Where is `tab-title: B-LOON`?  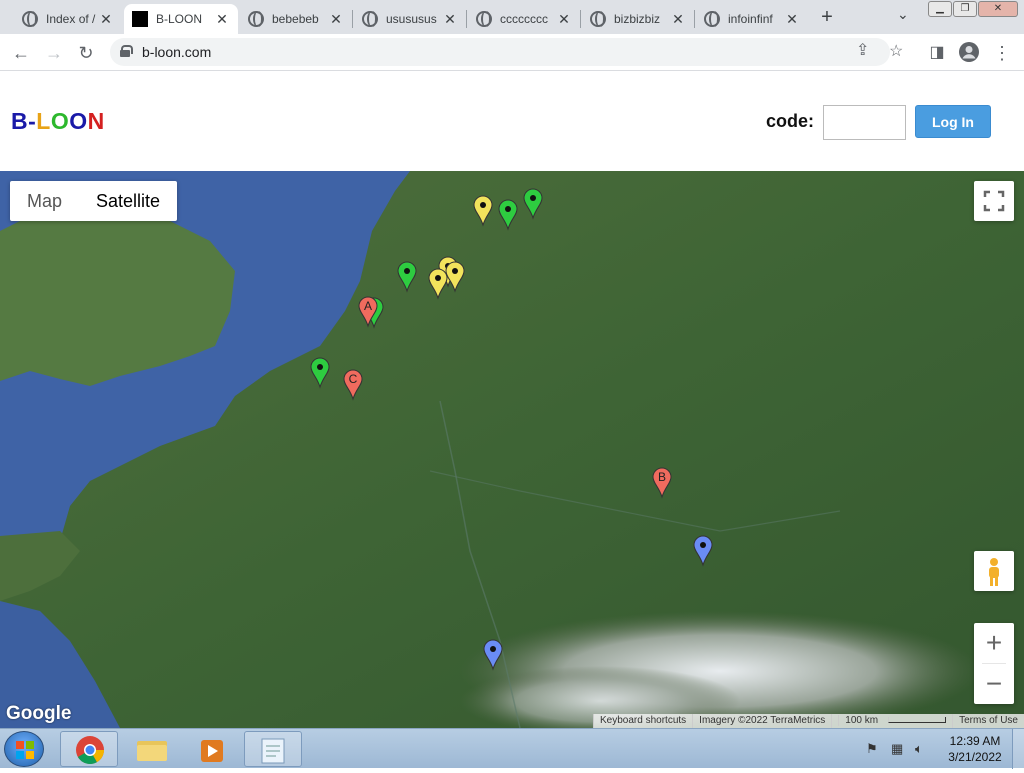 tab-title: B-LOON is located at coordinates (179, 19).